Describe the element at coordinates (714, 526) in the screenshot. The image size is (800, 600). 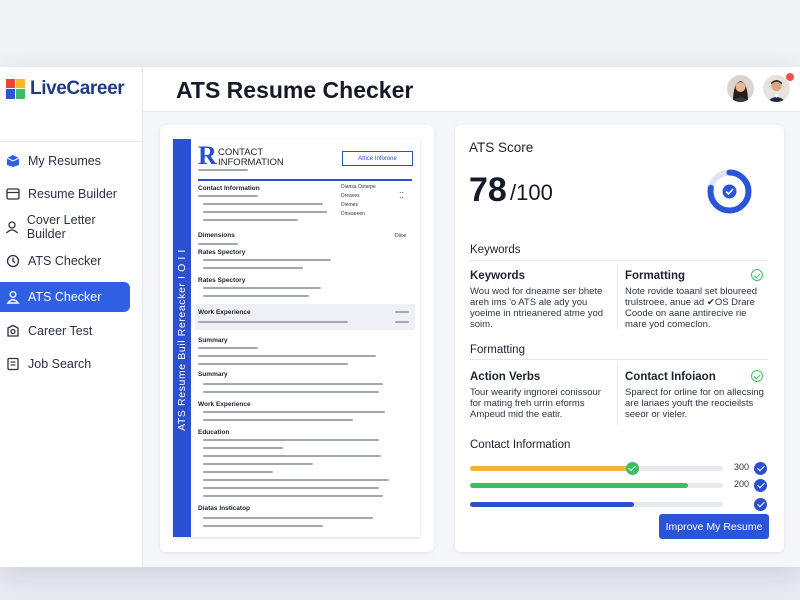
I see `improve-resume-button: Improve My Resume` at that location.